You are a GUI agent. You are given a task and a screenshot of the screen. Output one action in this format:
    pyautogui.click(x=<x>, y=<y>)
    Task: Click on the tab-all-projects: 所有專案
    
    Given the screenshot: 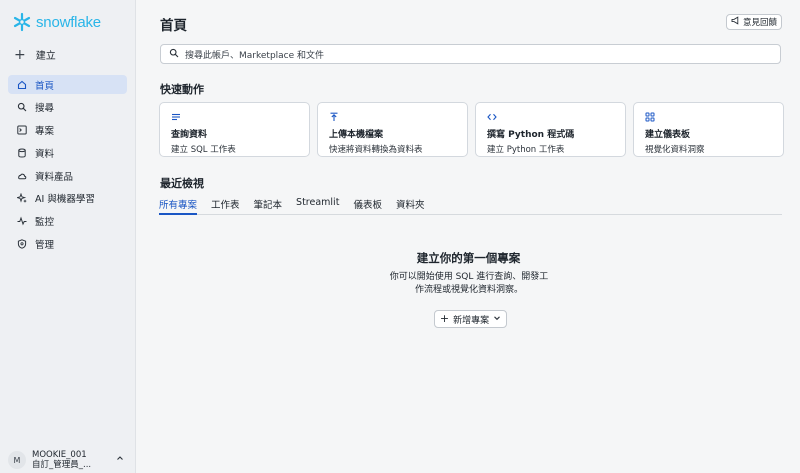 What is the action you would take?
    pyautogui.click(x=178, y=206)
    